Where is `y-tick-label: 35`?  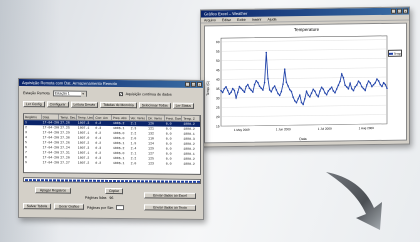 y-tick-label: 35 is located at coordinates (218, 89).